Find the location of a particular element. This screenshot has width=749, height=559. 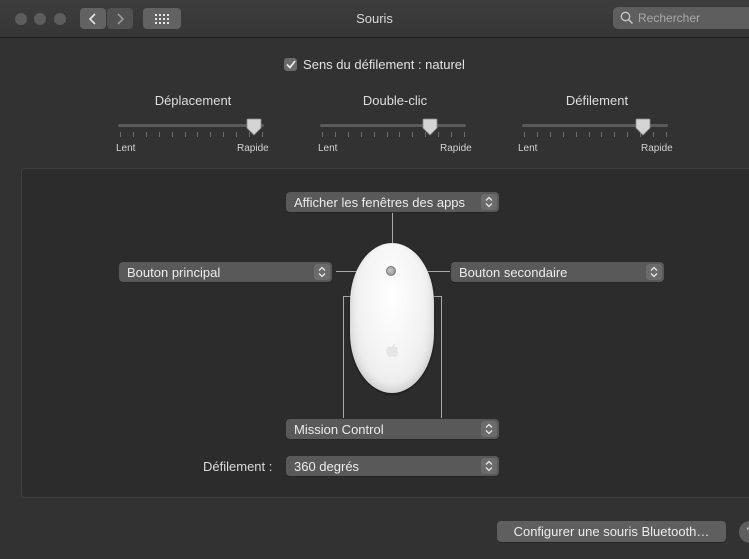

title-bar: Souris is located at coordinates (374, 19).